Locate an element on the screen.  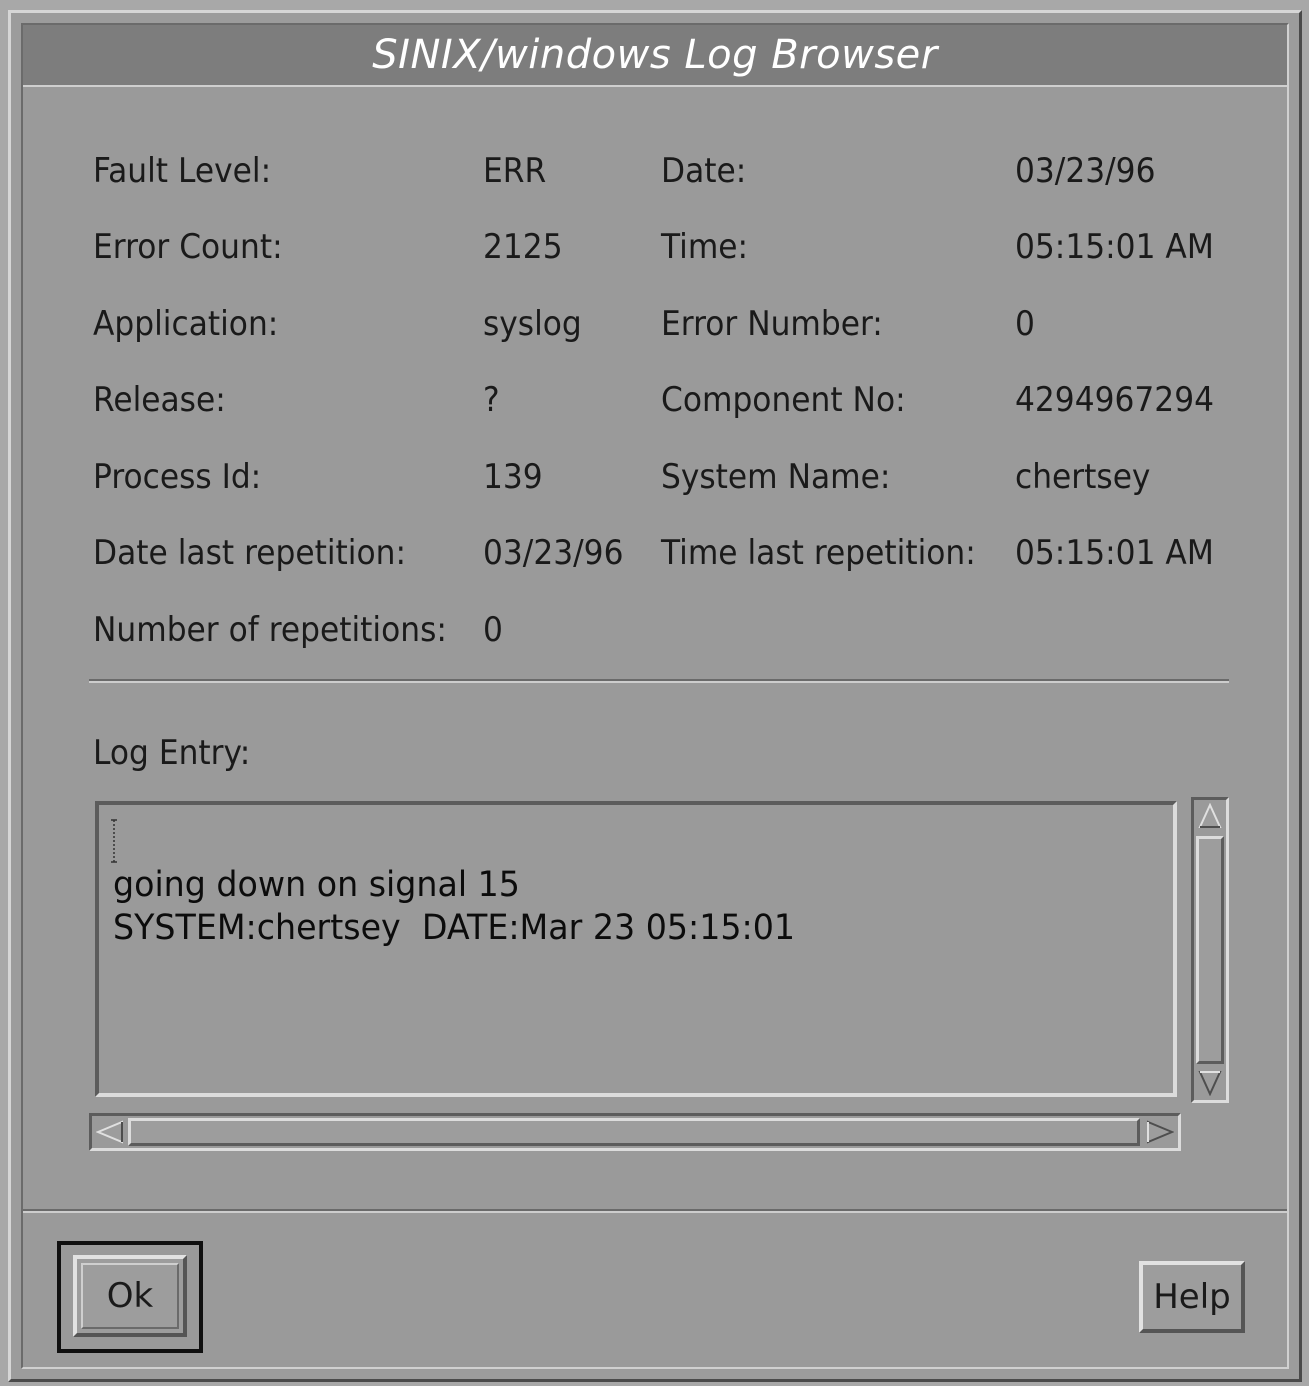
number-of-repetitions-label: Number of repetitions: is located at coordinates (270, 630).